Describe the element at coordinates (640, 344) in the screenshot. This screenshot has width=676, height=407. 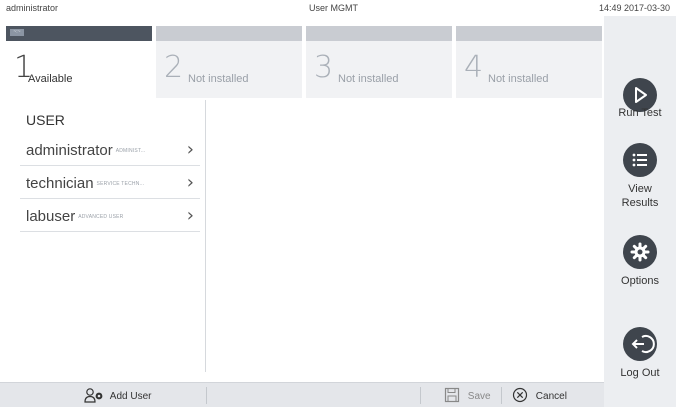
I see `logout-arrow-icon` at that location.